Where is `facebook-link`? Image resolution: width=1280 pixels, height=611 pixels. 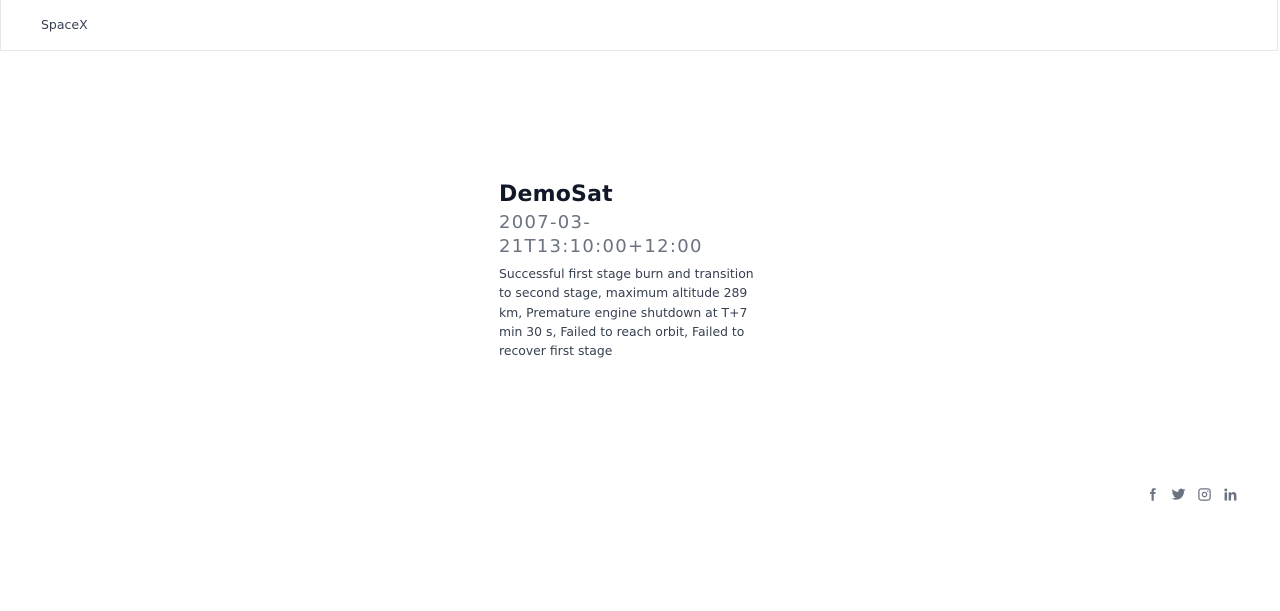
facebook-link is located at coordinates (1152, 494).